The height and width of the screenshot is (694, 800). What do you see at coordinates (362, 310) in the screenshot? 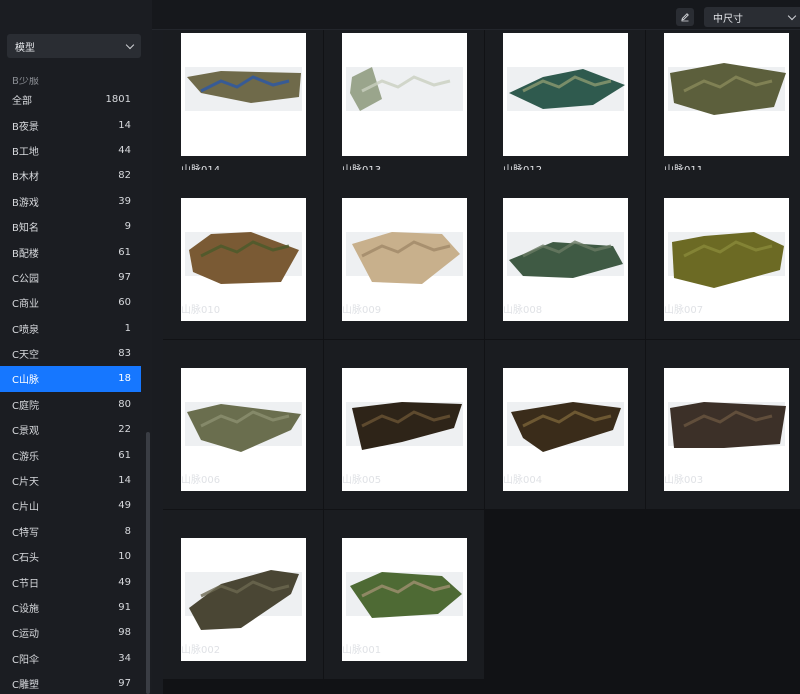
I see `model-name: 山脉009` at bounding box center [362, 310].